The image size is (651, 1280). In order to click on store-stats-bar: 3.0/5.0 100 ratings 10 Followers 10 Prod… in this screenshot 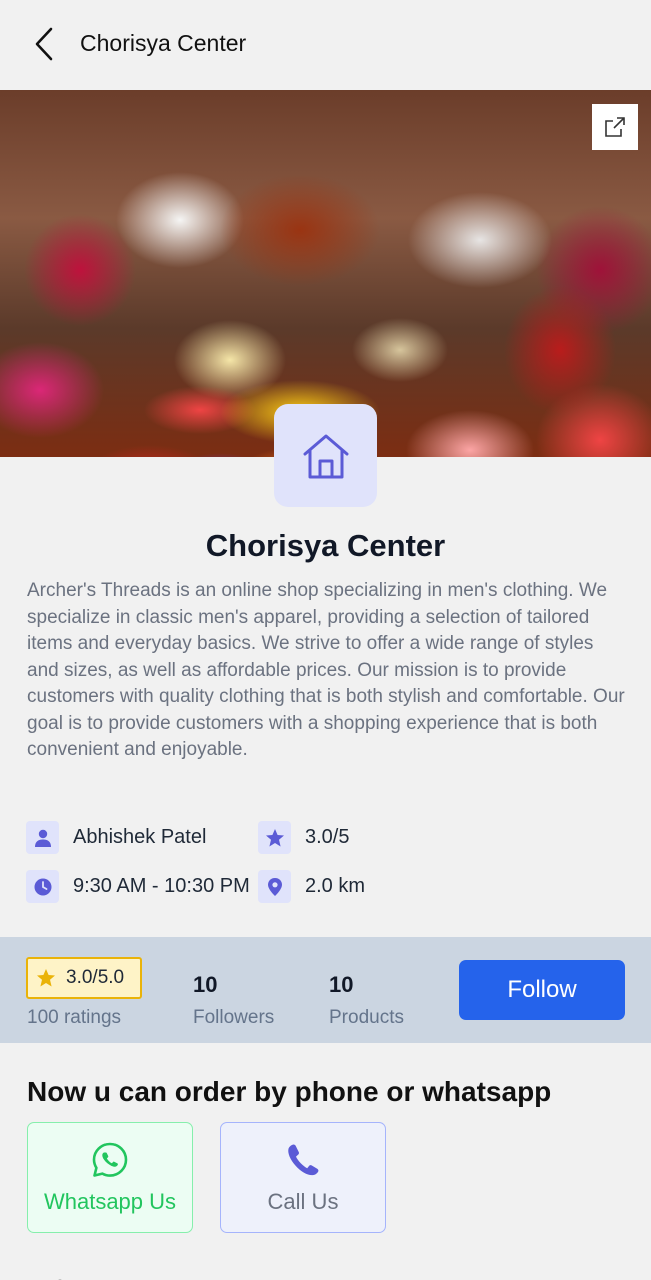, I will do `click(325, 990)`.